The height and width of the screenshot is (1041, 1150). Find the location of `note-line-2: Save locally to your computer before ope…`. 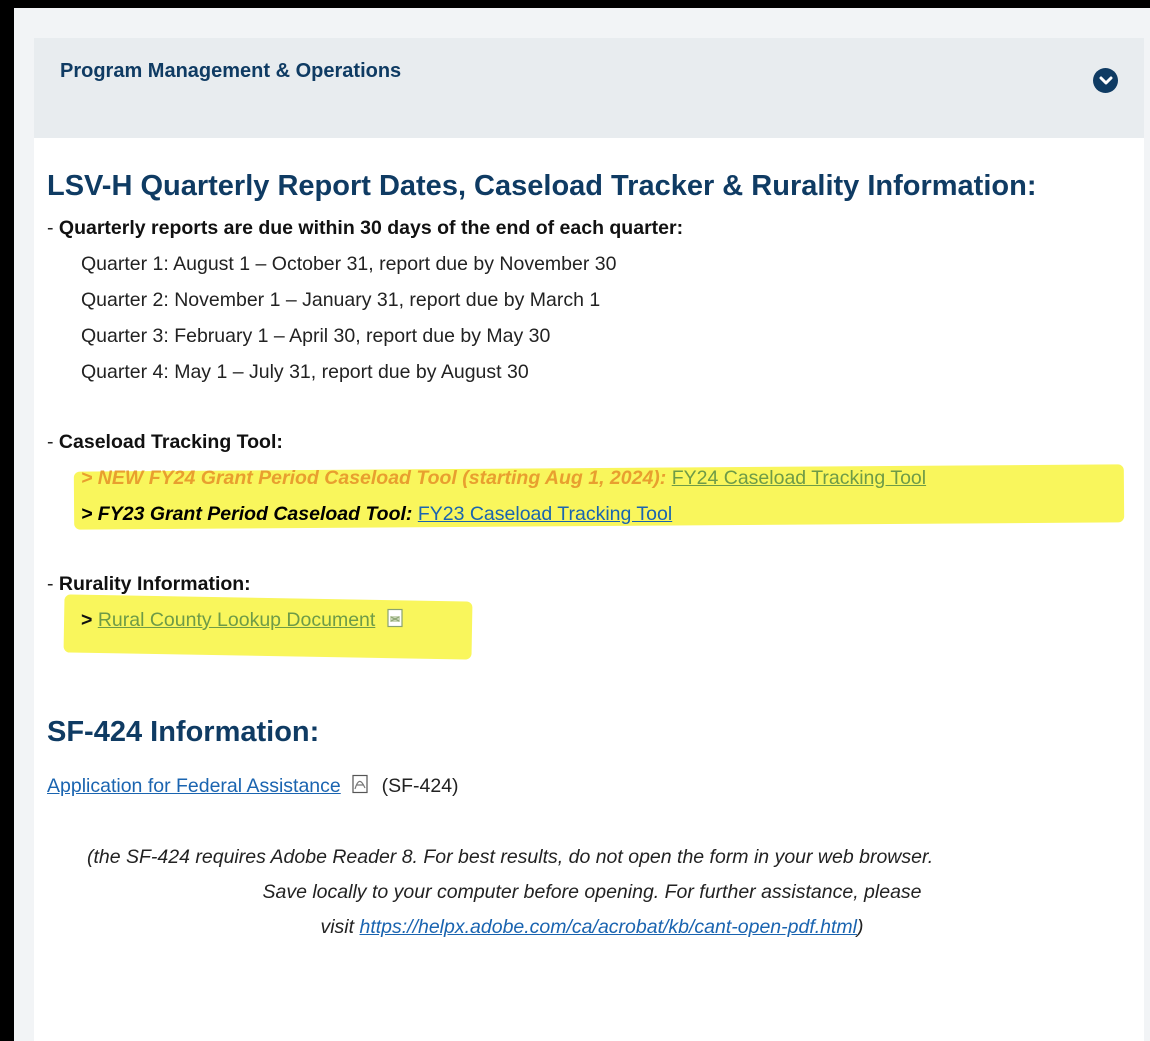

note-line-2: Save locally to your computer before ope… is located at coordinates (592, 892).